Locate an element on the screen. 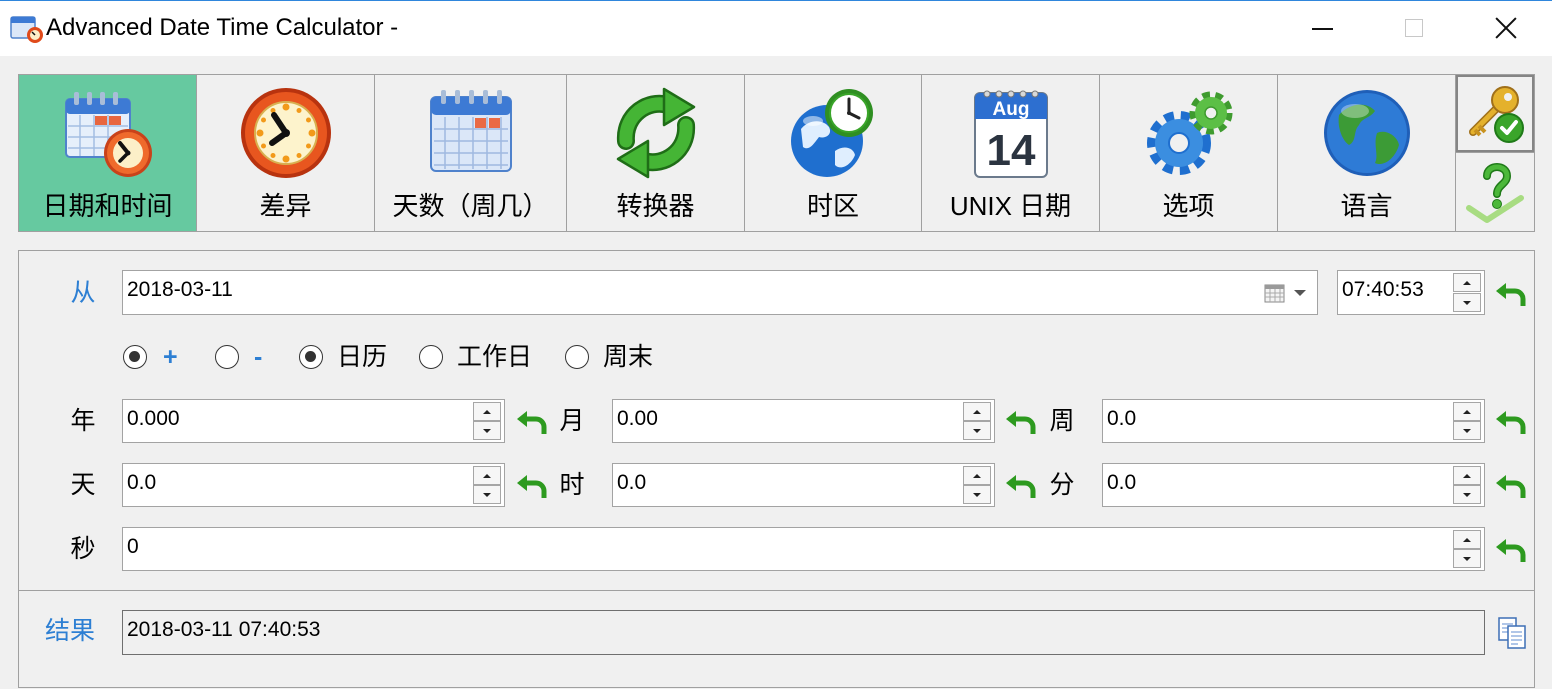 Image resolution: width=1552 pixels, height=689 pixels. minimize-icon is located at coordinates (1322, 29).